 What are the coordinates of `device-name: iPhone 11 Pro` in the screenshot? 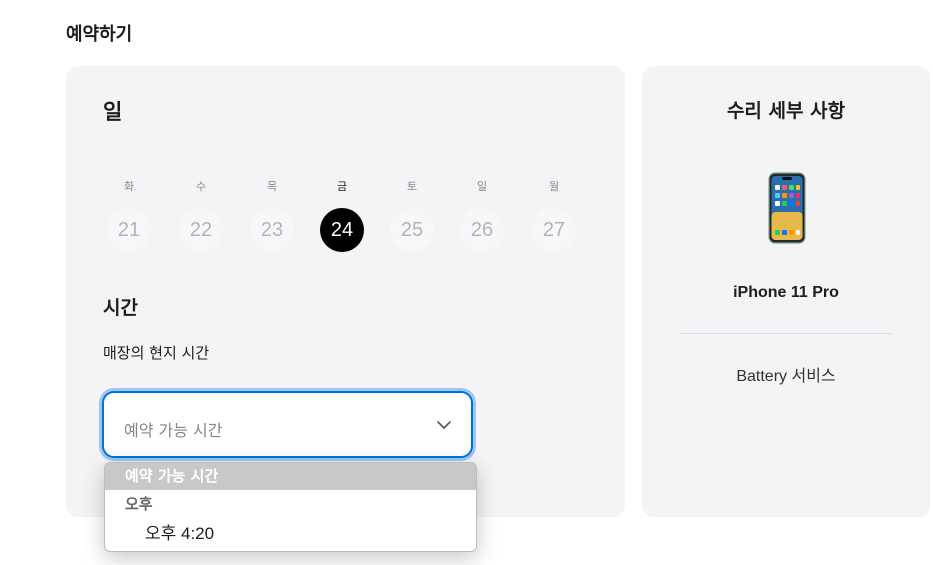 It's located at (786, 292).